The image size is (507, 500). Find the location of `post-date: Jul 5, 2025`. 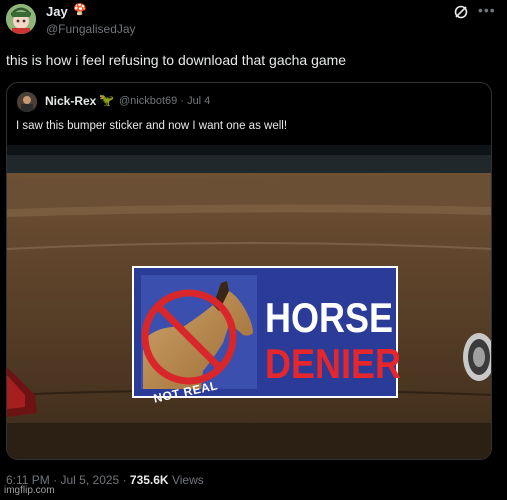

post-date: Jul 5, 2025 is located at coordinates (90, 480).